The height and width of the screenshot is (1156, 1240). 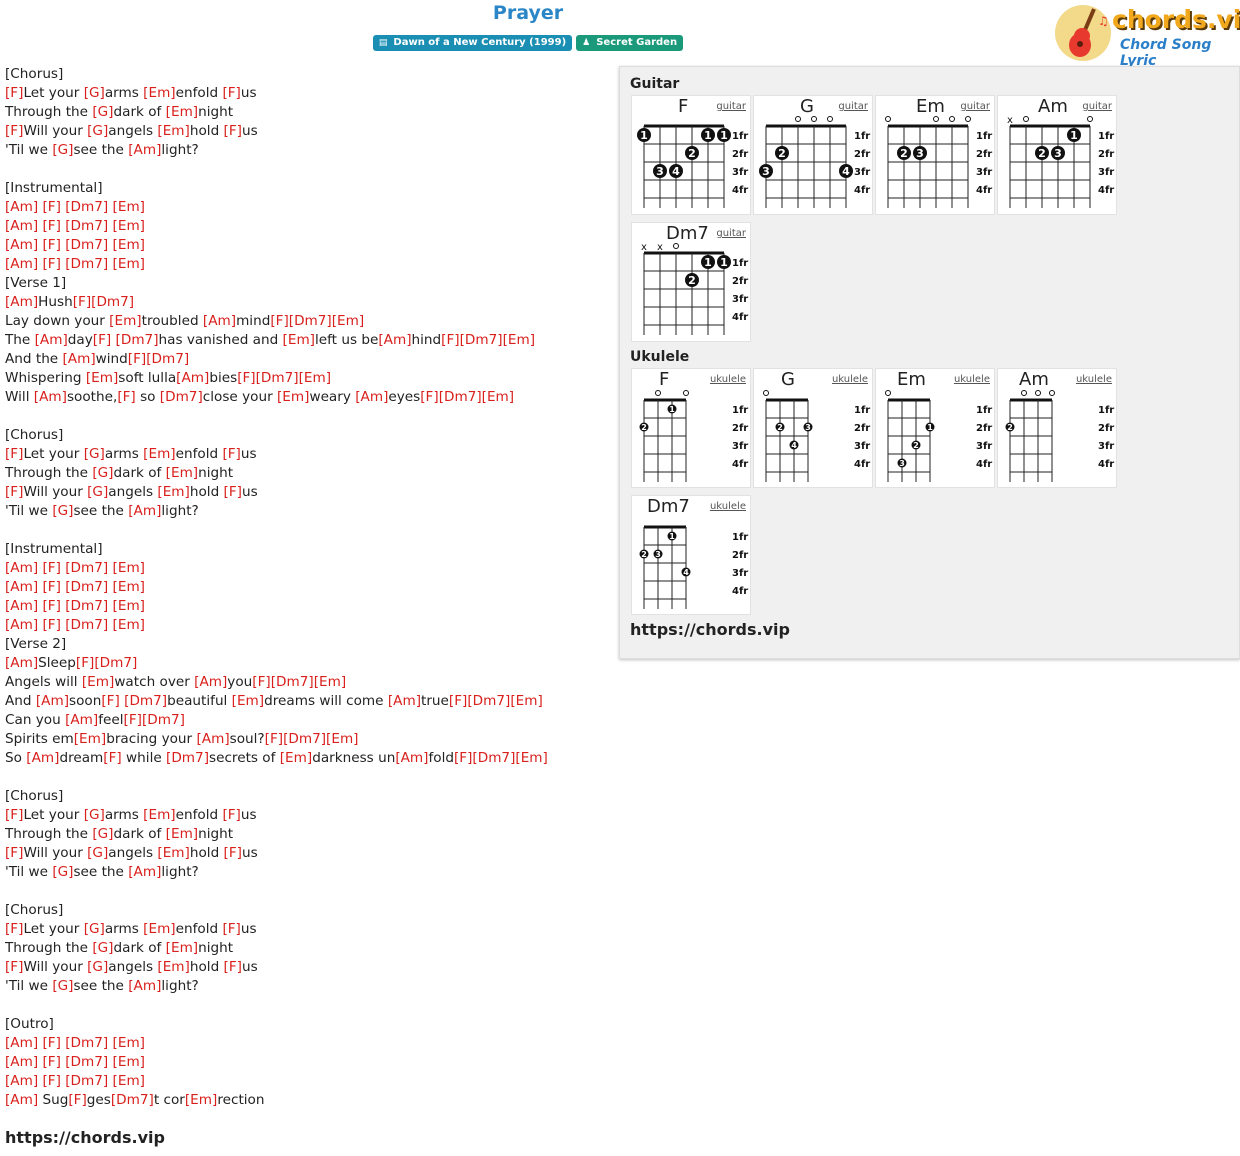 I want to click on guitar-chord-card-f: 1fr 2fr 3fr 4fr 1 1 1 2 3 4 Fguitar, so click(x=691, y=155).